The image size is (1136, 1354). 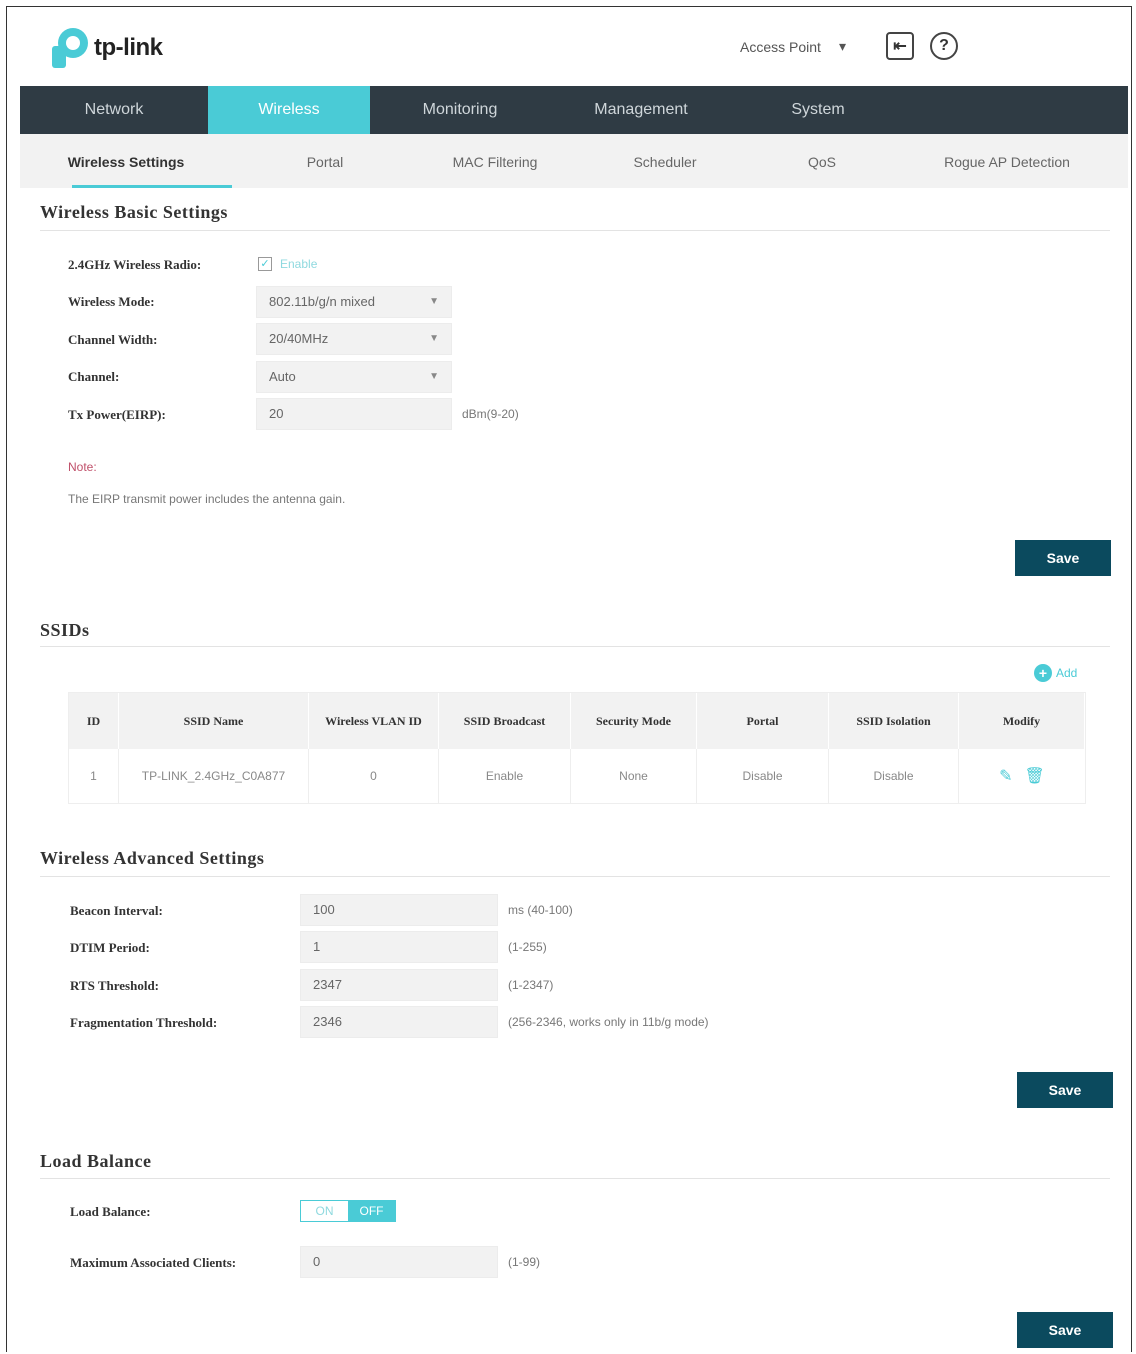 I want to click on power-label: Tx Power(EIRP):, so click(x=117, y=414).